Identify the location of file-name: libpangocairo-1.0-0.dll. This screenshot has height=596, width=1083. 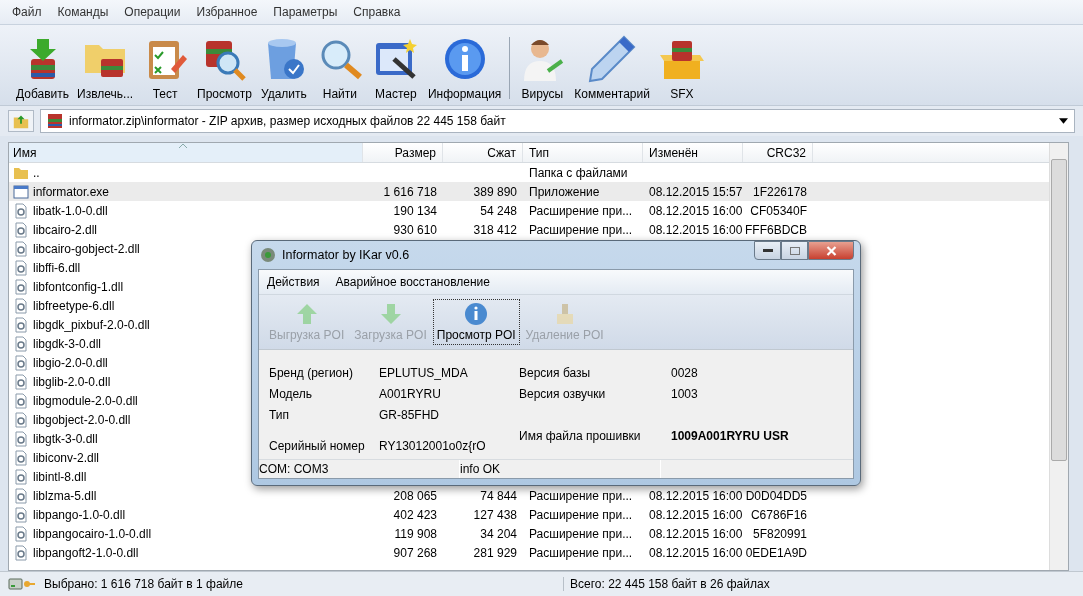
(92, 533).